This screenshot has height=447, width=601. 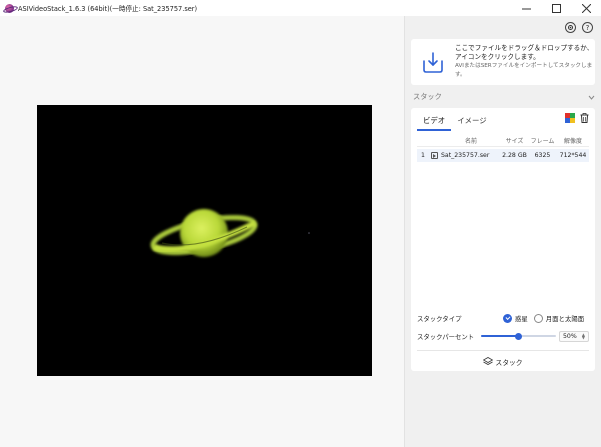 I want to click on color-channel-icon, so click(x=570, y=118).